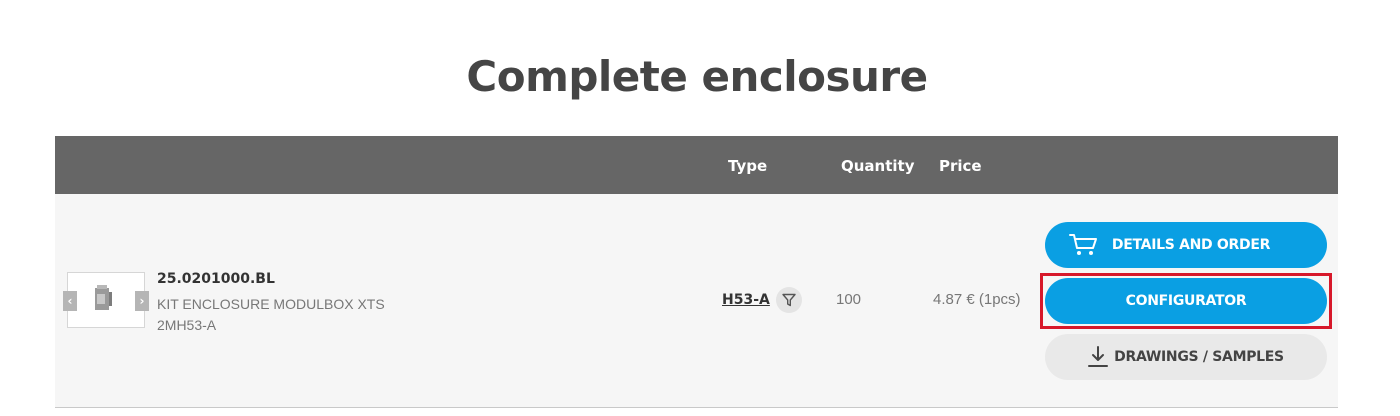  What do you see at coordinates (977, 299) in the screenshot?
I see `price-value: 4.87 € (1pcs)` at bounding box center [977, 299].